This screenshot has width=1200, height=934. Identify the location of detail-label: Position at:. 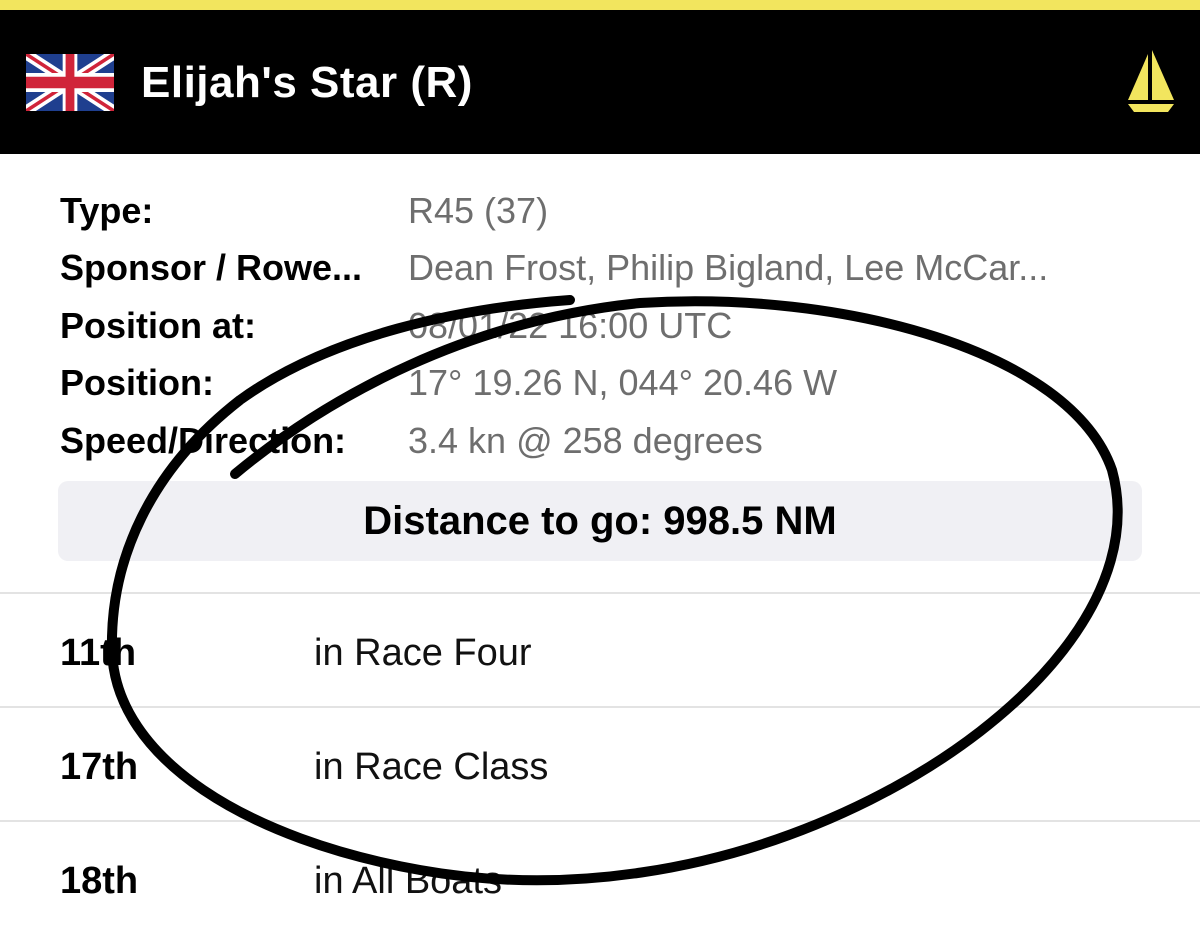
(158, 325).